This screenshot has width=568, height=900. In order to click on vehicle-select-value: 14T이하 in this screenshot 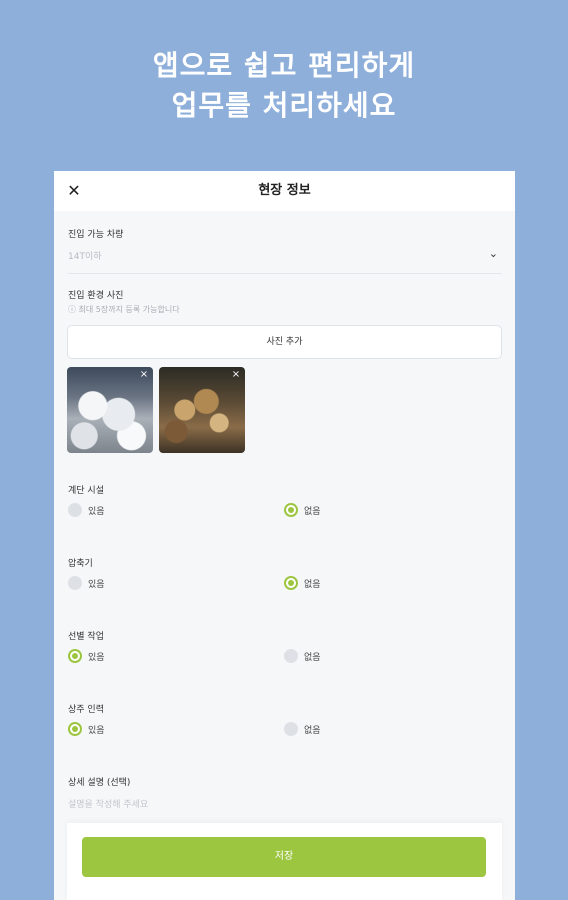, I will do `click(85, 257)`.